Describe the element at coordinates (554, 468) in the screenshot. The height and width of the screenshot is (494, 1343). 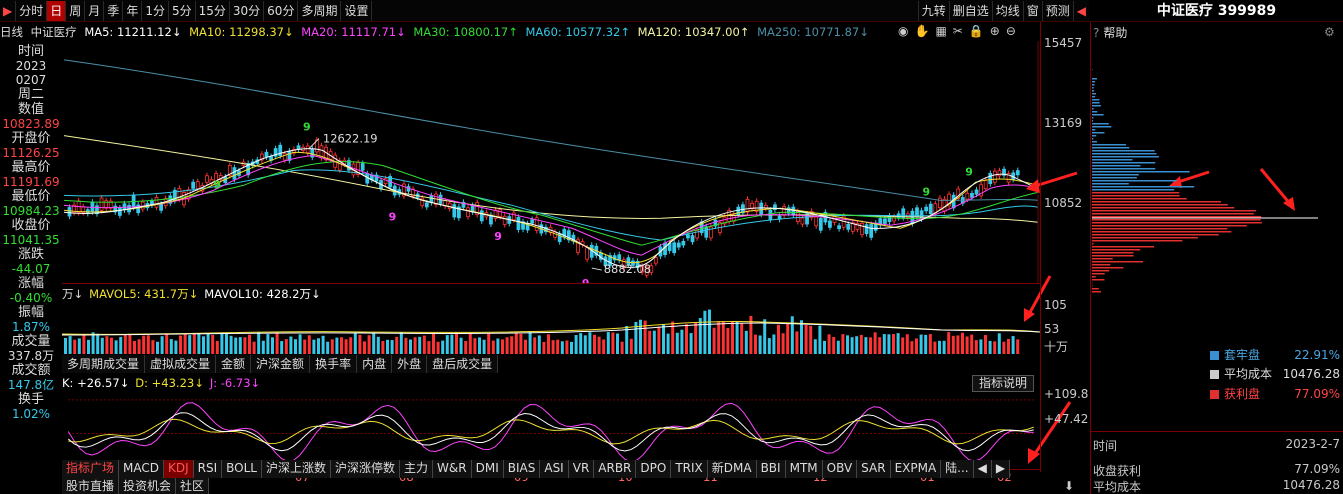
I see `tab-asi: ASI` at that location.